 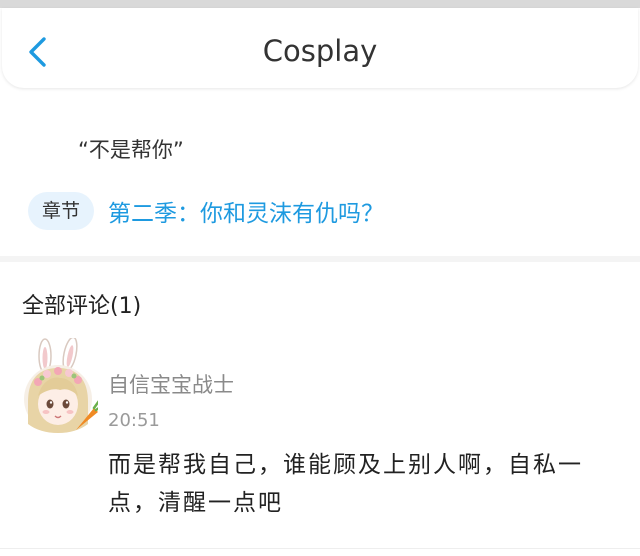 I want to click on chapter-row: 章节 第二季：你和灵沫有仇吗？, so click(x=206, y=211).